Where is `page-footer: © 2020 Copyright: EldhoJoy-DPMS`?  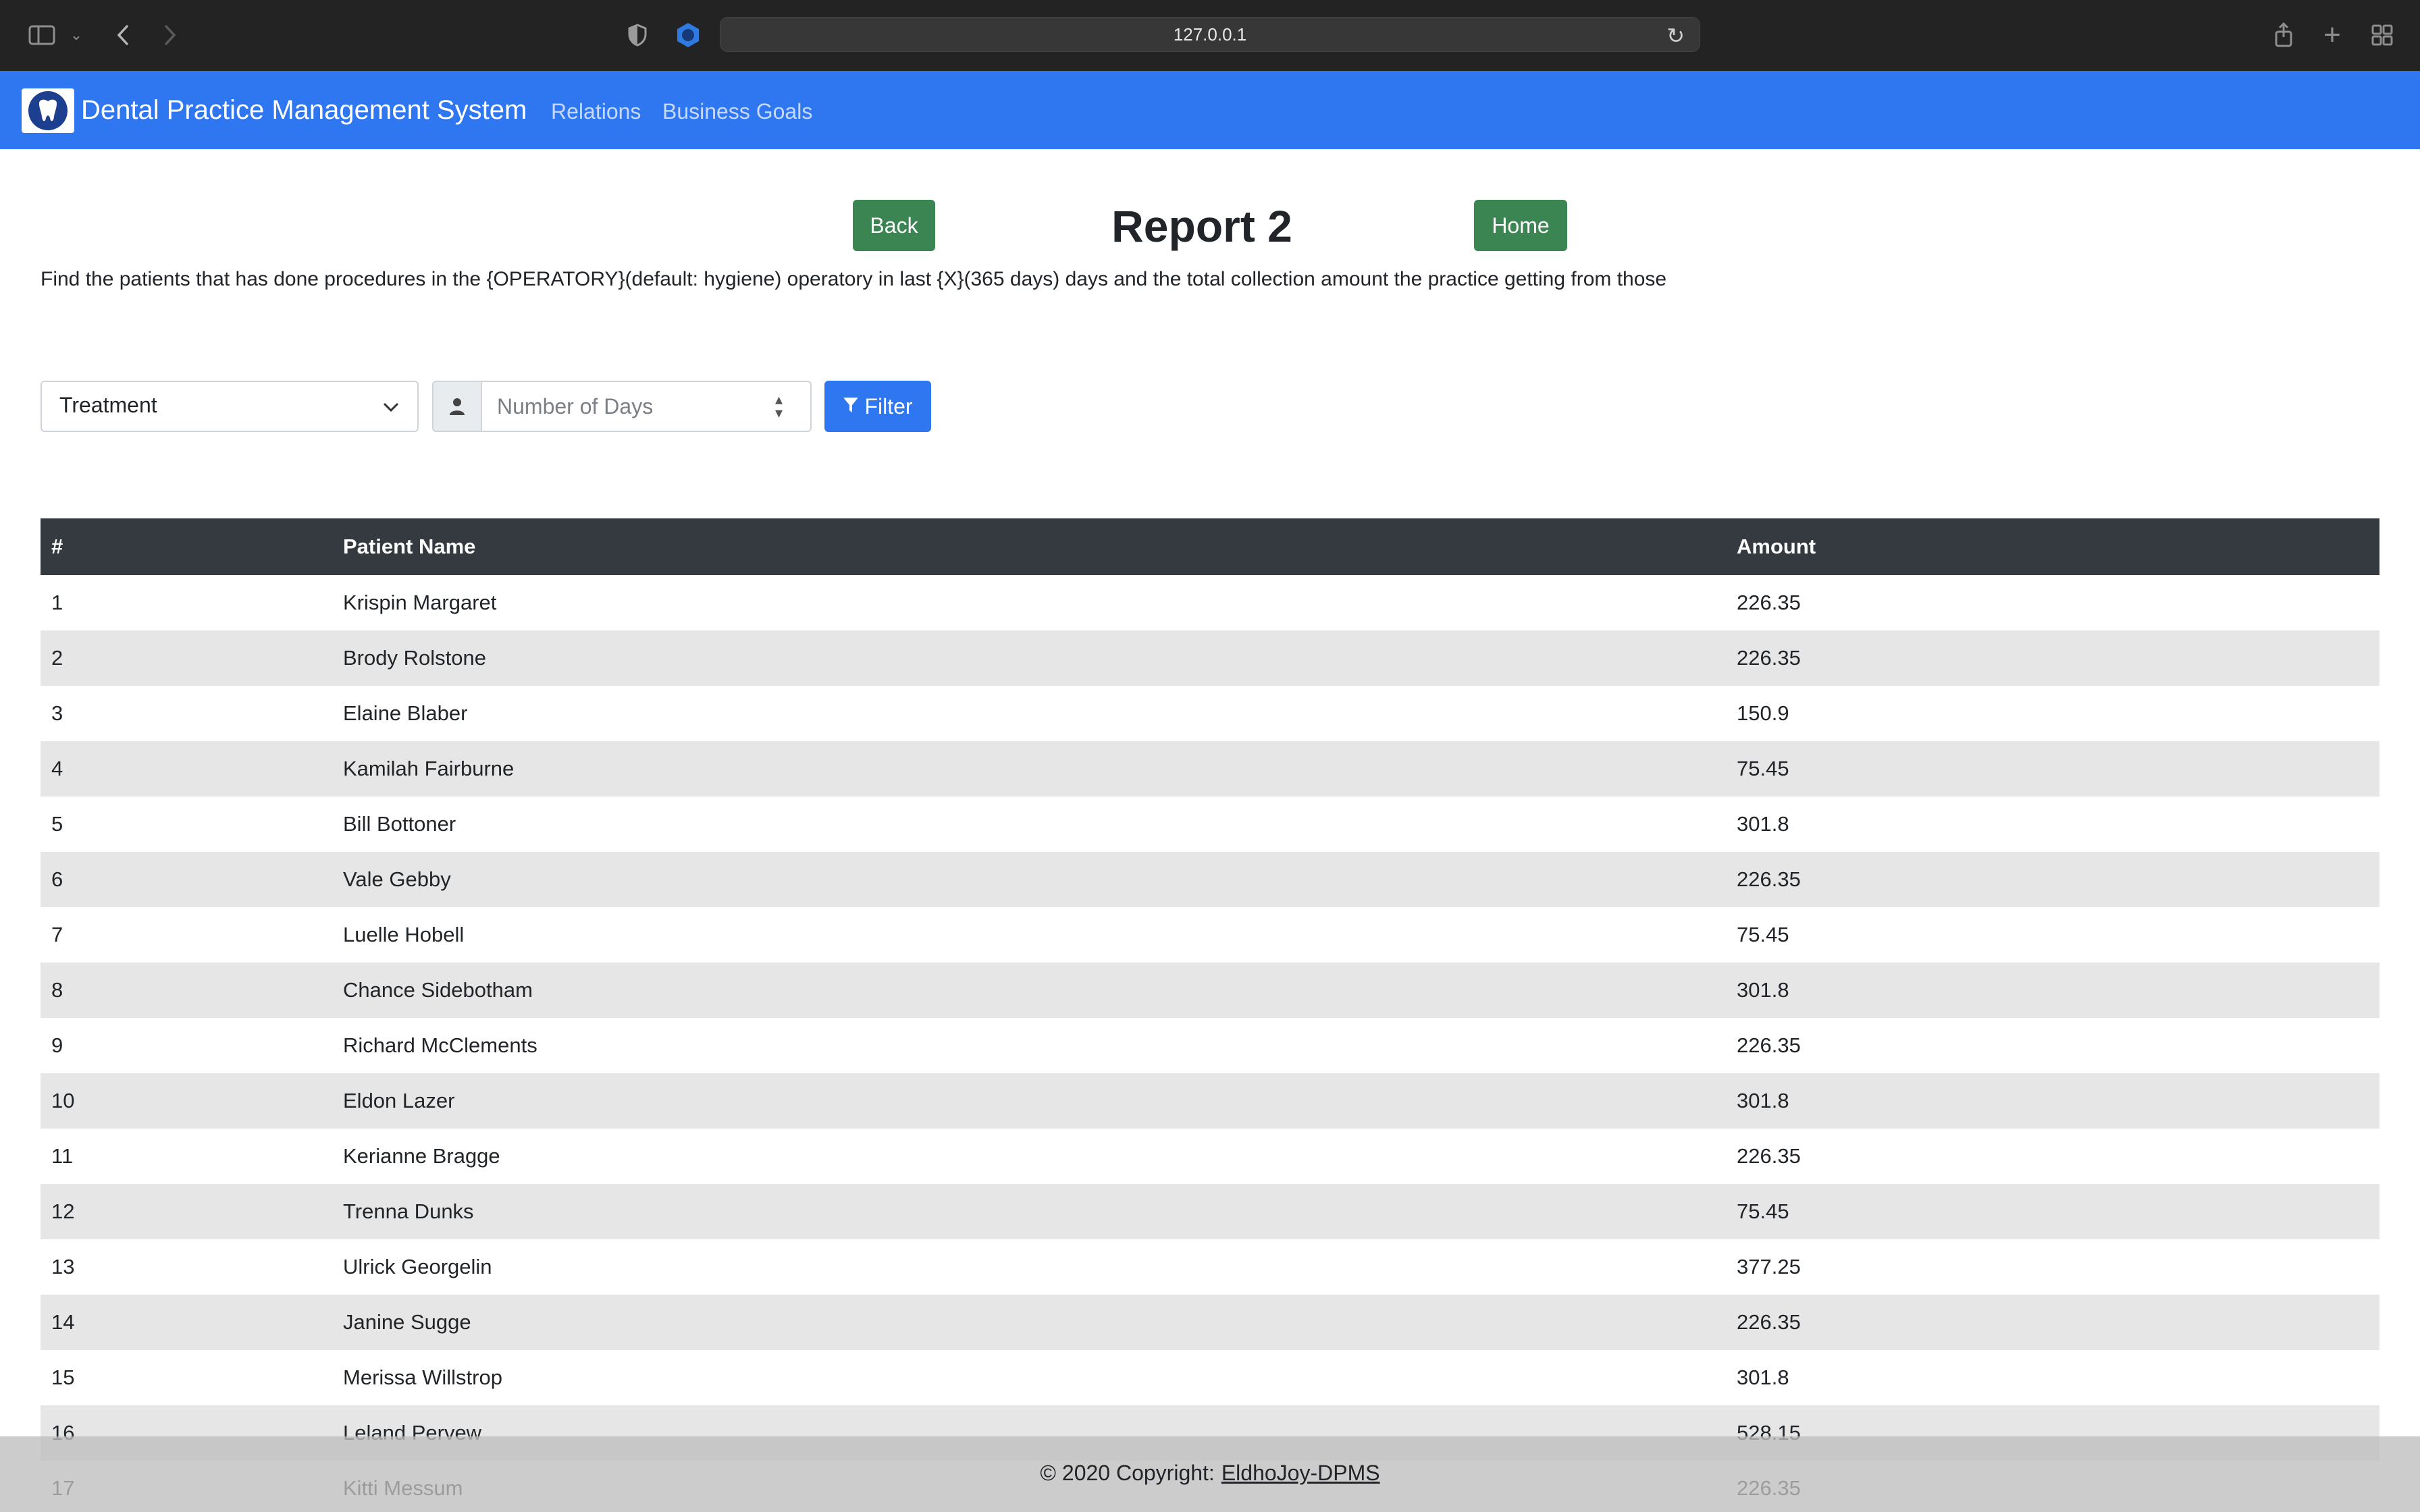
page-footer: © 2020 Copyright: EldhoJoy-DPMS is located at coordinates (1210, 1474).